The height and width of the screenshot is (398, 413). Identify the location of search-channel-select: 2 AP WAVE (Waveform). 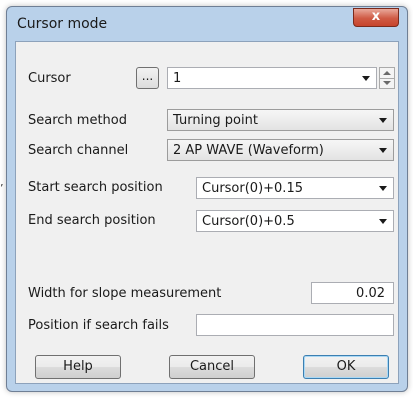
(280, 150).